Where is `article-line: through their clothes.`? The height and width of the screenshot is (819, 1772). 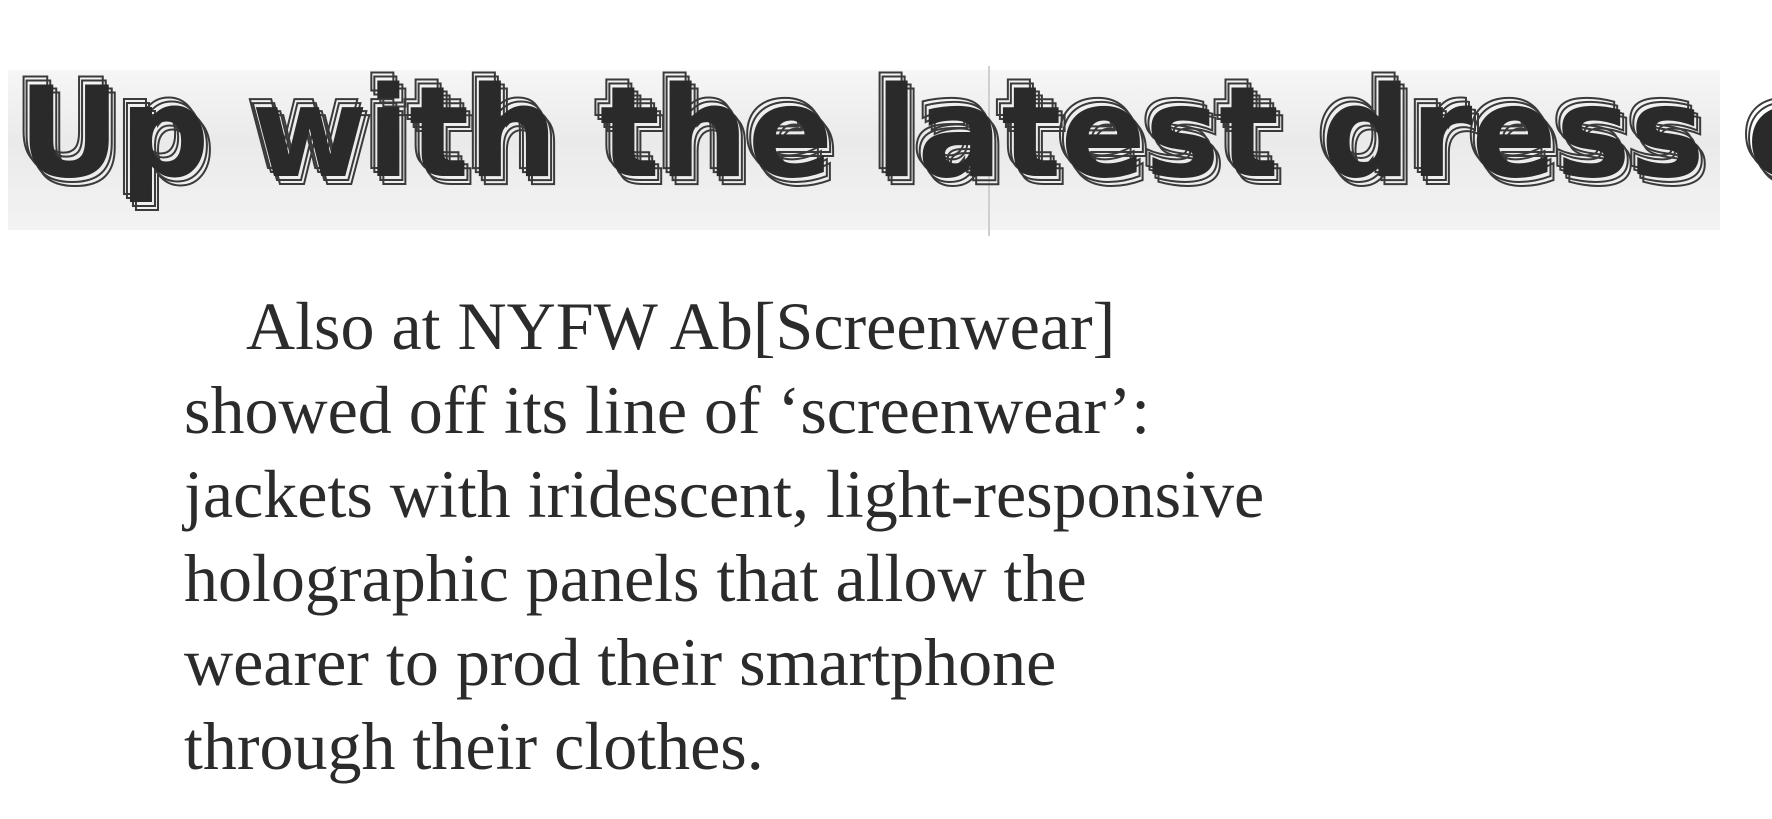
article-line: through their clothes. is located at coordinates (474, 746).